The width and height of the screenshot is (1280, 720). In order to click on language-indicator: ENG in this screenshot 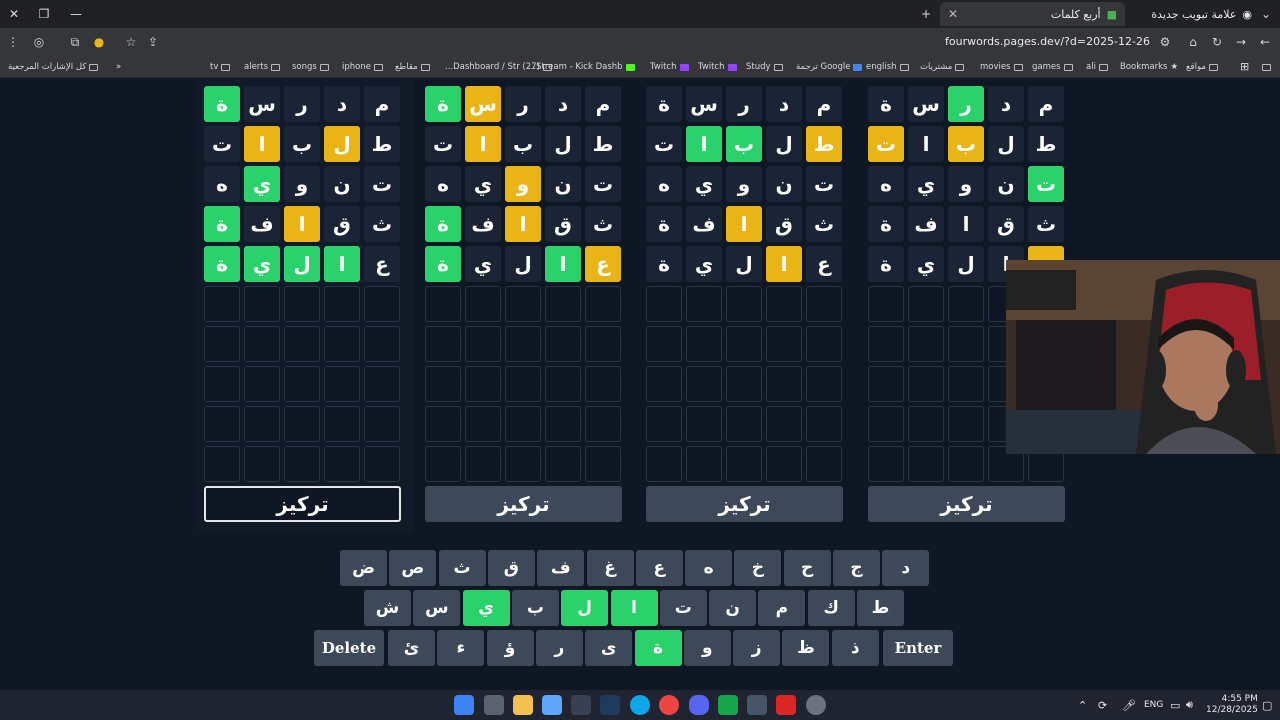, I will do `click(1153, 705)`.